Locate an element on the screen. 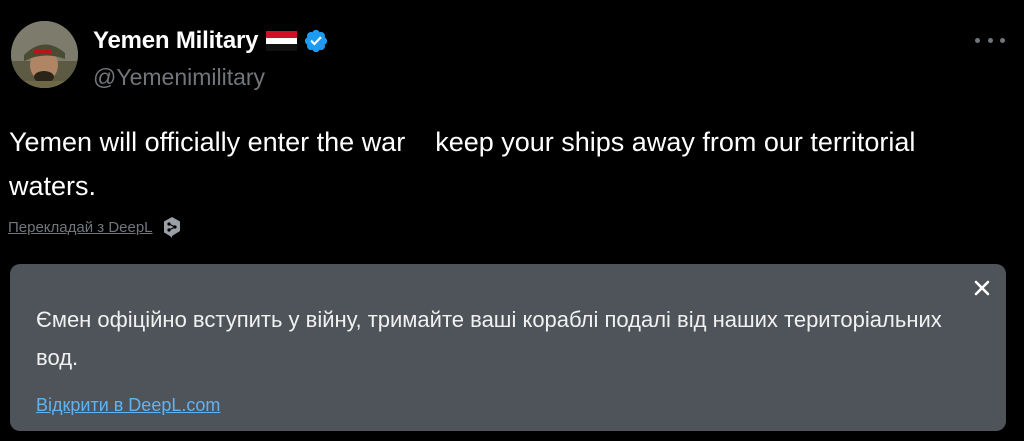 The width and height of the screenshot is (1024, 441). translate-row: Перекладай з DeepL is located at coordinates (95, 227).